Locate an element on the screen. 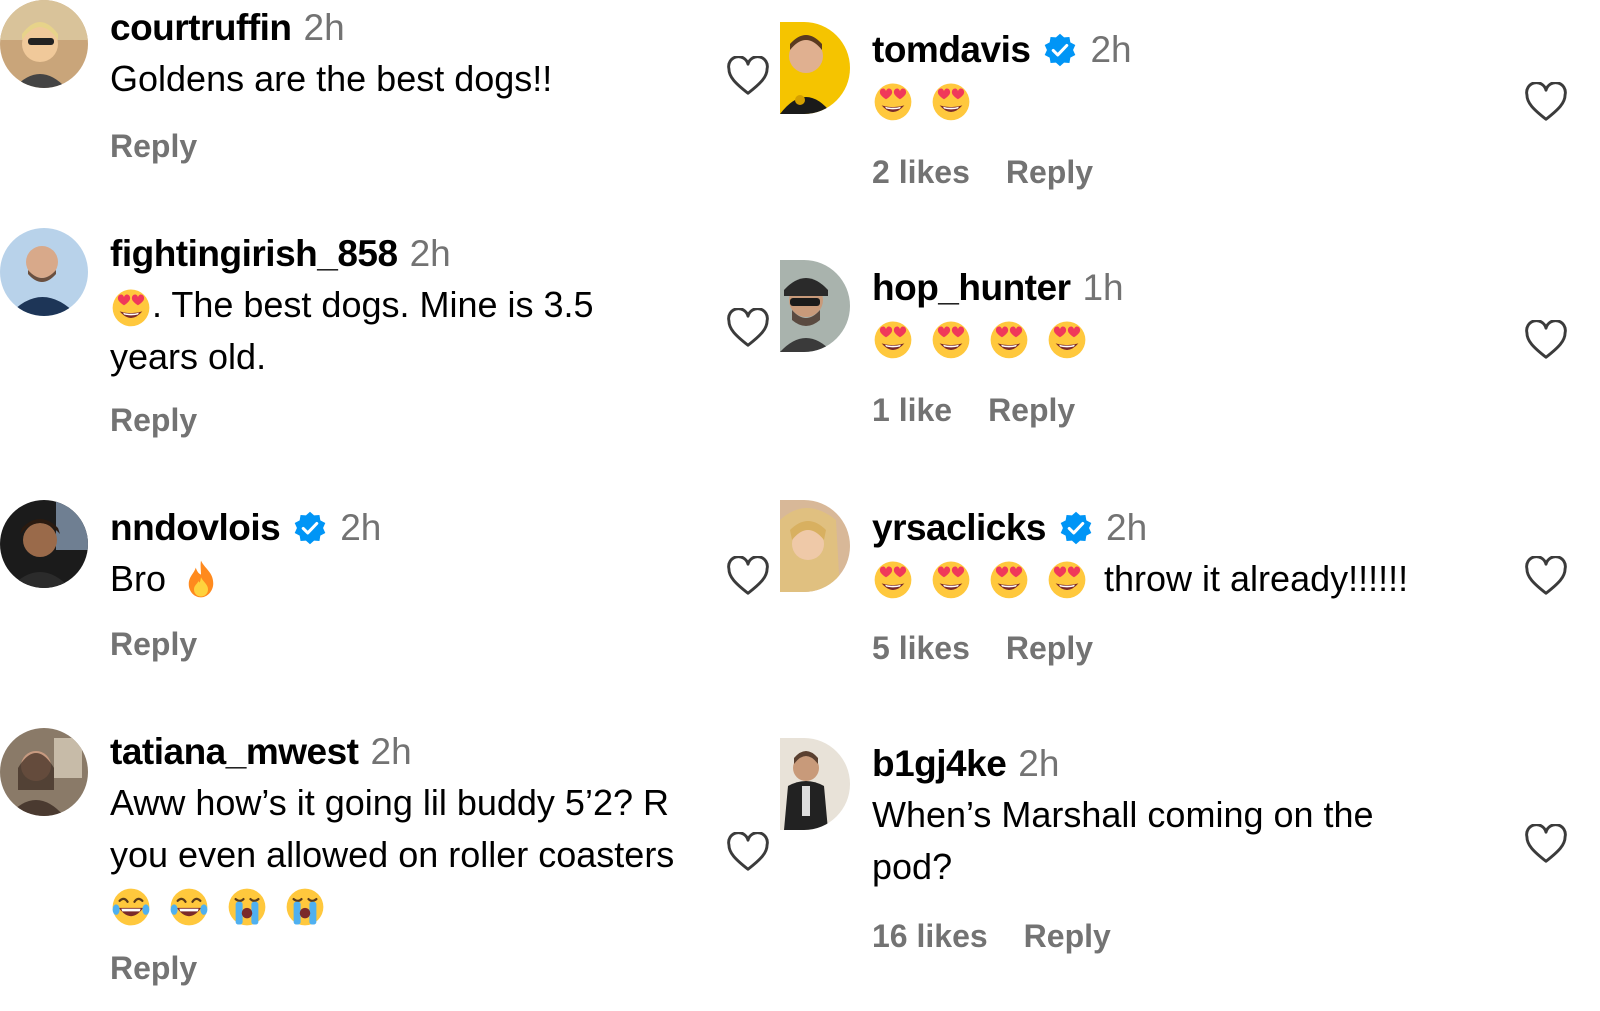 The width and height of the screenshot is (1600, 1011). comment-item: hop_hunter 1h 1 like Reply is located at coordinates (1190, 360).